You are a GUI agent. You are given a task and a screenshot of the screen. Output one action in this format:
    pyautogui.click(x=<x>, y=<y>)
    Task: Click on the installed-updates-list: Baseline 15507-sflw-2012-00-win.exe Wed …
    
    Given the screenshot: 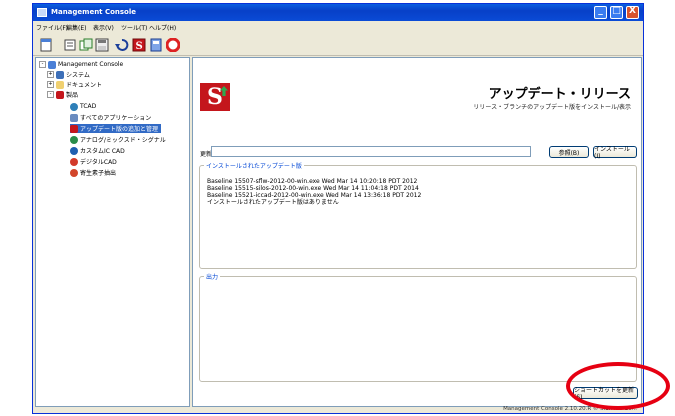 What is the action you would take?
    pyautogui.click(x=314, y=192)
    